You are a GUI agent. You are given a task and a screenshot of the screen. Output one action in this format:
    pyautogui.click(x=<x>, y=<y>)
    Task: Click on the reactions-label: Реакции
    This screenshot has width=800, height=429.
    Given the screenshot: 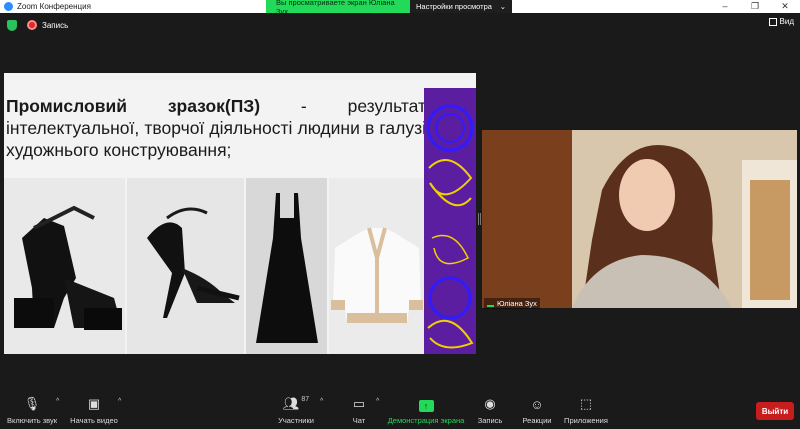 What is the action you would take?
    pyautogui.click(x=537, y=420)
    